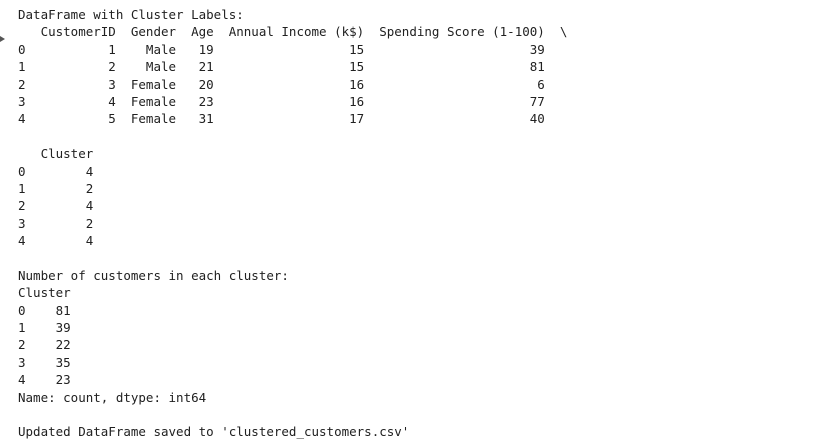 Image resolution: width=823 pixels, height=448 pixels. I want to click on table-row: 1 2 Male 21 15 81, so click(293, 67).